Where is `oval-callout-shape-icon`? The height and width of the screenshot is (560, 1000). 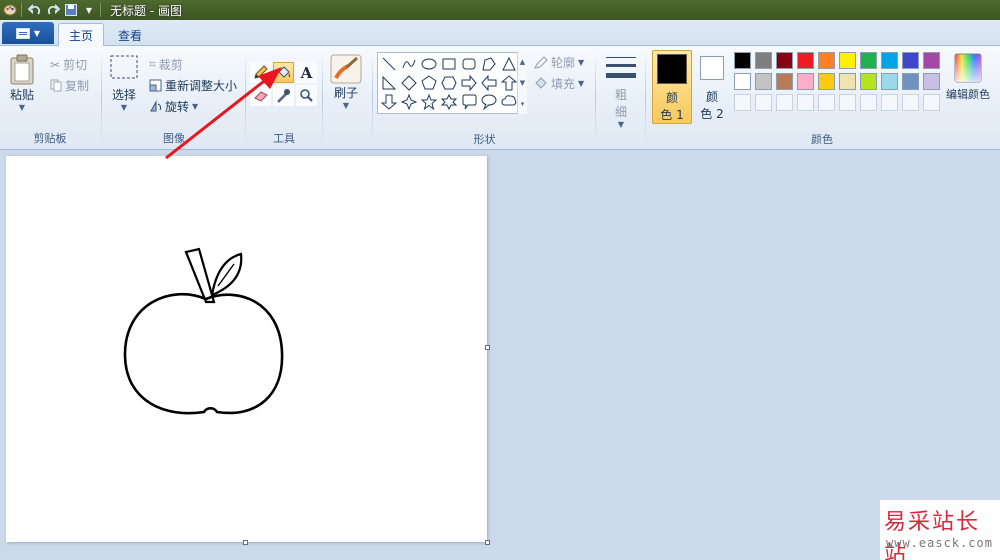 oval-callout-shape-icon is located at coordinates (489, 102).